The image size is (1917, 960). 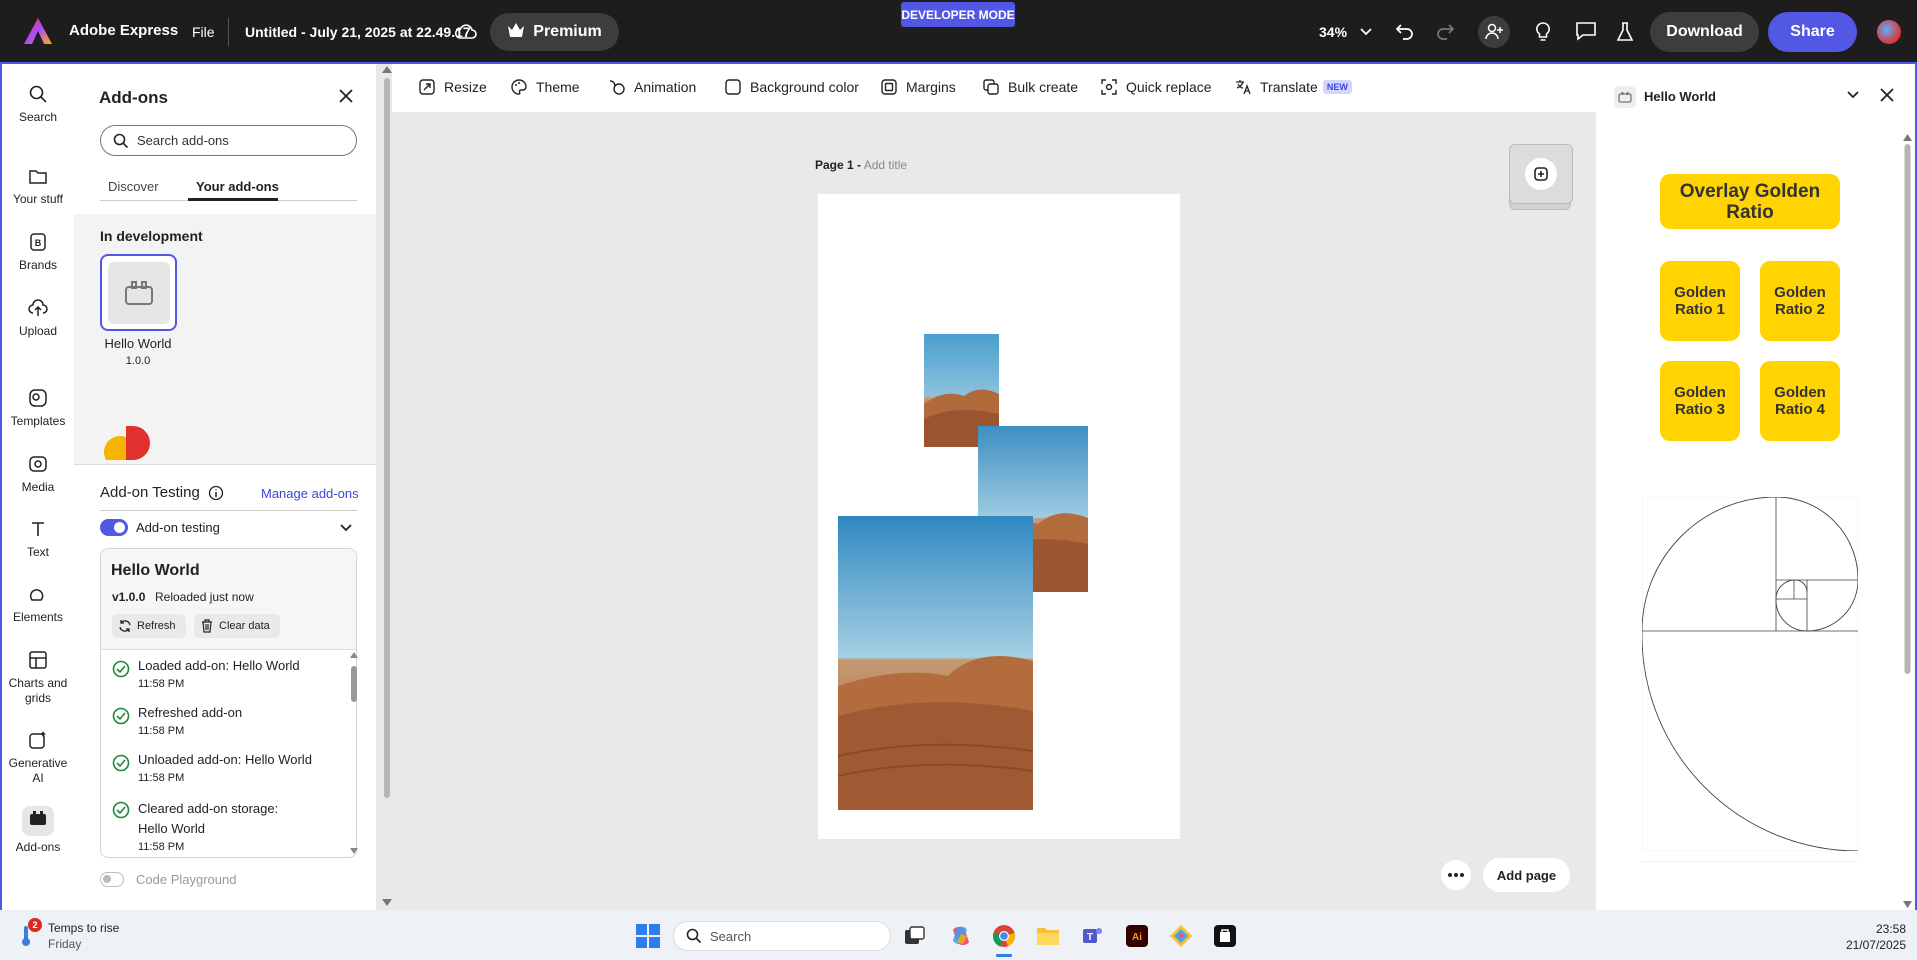 What do you see at coordinates (918, 87) in the screenshot?
I see `tool-margins: Margins` at bounding box center [918, 87].